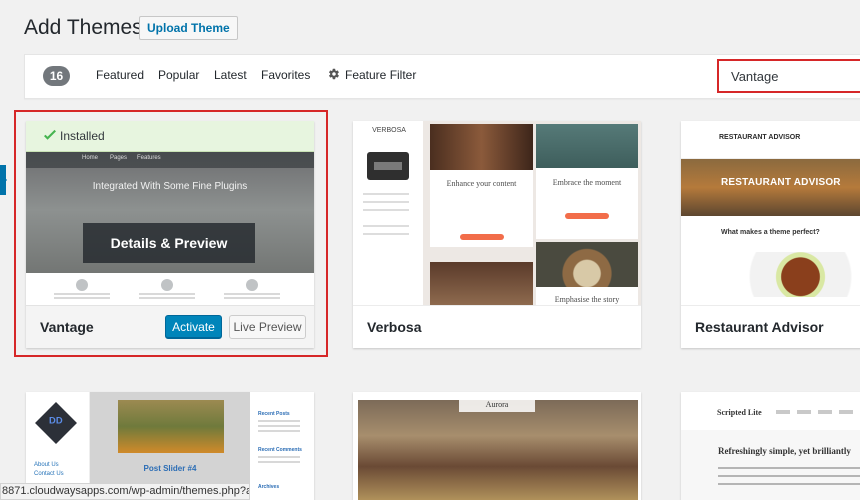 This screenshot has width=860, height=500. Describe the element at coordinates (587, 273) in the screenshot. I see `verbosa-post-card-4: Emphasise the story` at that location.